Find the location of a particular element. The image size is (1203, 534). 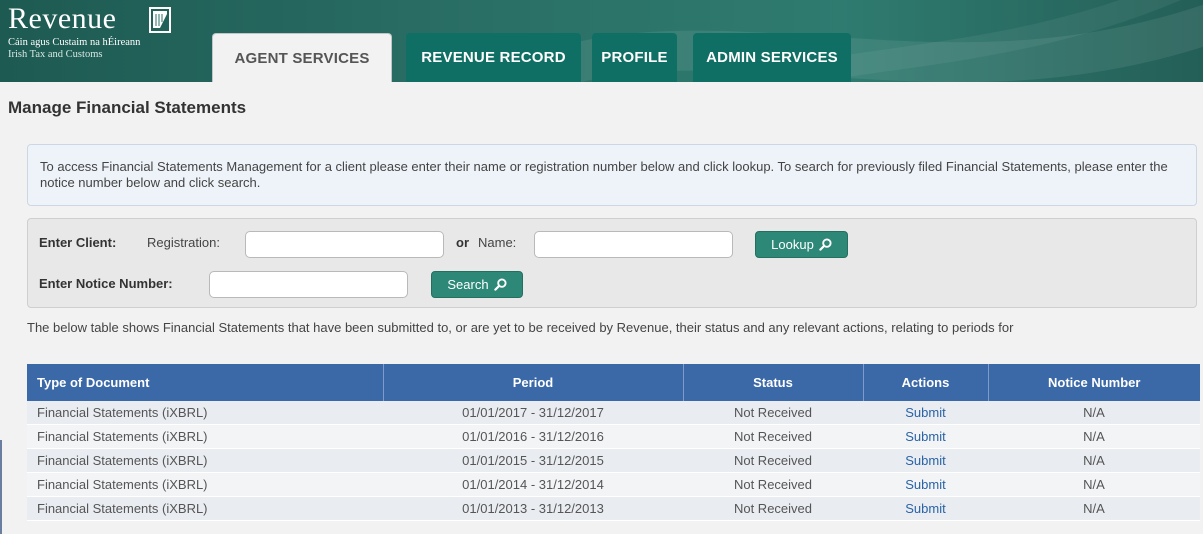

col-notice-number: Notice Number is located at coordinates (1094, 382).